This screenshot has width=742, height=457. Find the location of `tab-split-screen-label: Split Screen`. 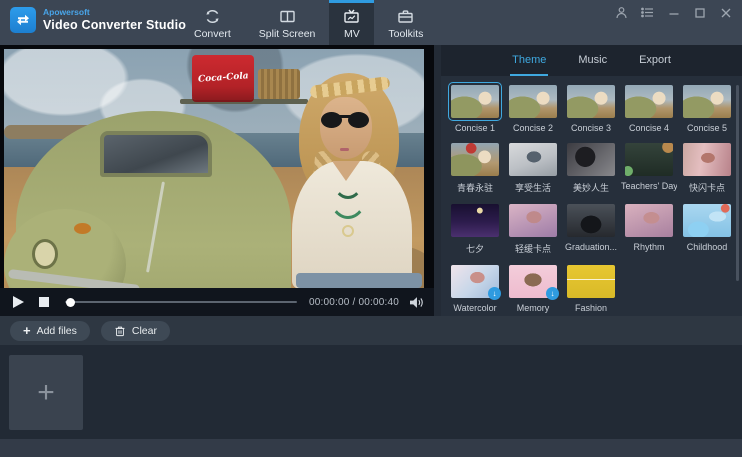

tab-split-screen-label: Split Screen is located at coordinates (287, 34).